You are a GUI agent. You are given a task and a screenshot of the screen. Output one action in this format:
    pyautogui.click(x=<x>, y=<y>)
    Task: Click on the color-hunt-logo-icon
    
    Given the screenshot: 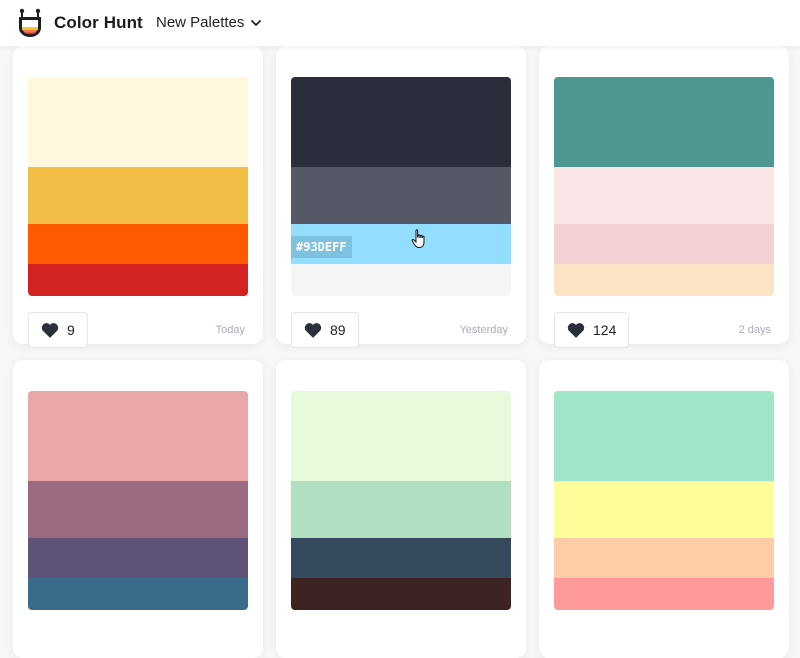 What is the action you would take?
    pyautogui.click(x=30, y=23)
    